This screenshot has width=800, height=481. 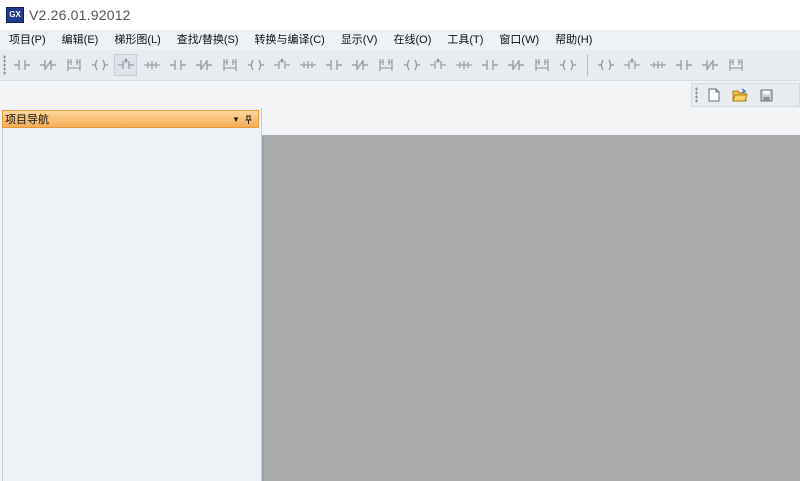 I want to click on app-title: V2.26.01.92012, so click(x=80, y=15).